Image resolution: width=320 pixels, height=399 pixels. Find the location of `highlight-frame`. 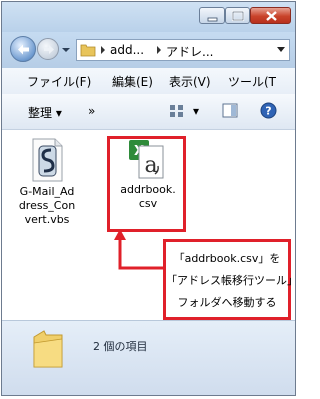

highlight-frame is located at coordinates (146, 184).